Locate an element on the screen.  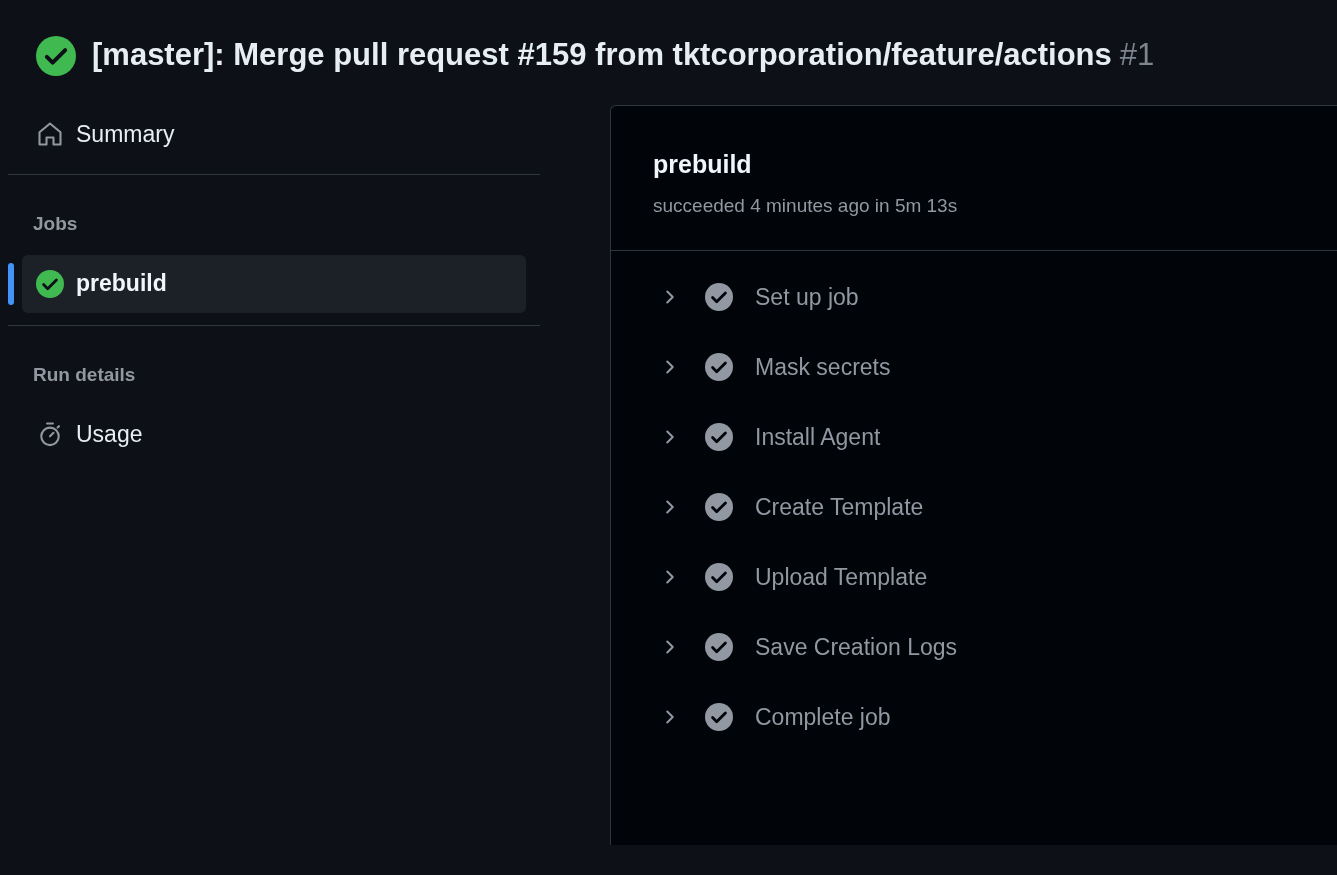
job-status-text: succeeded 4 minutes ago in 5m 13s is located at coordinates (806, 205).